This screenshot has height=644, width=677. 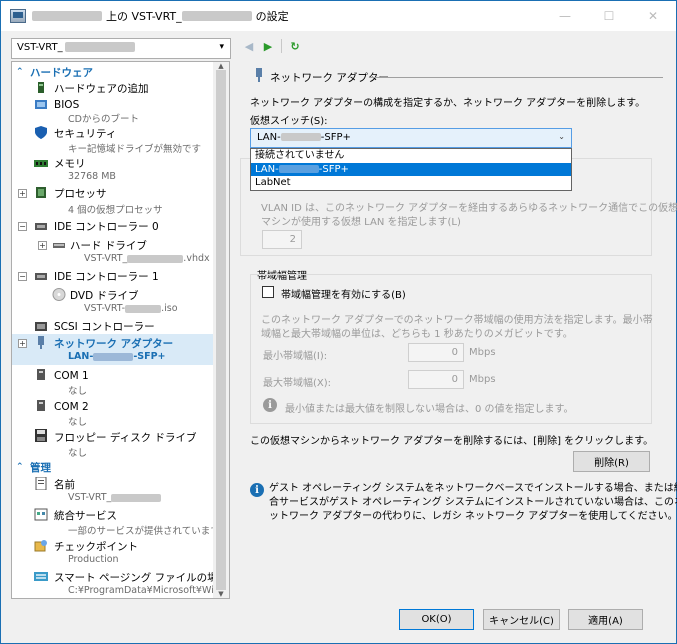 I want to click on tree-item-scsi-controller: SCSI コントローラー, so click(x=113, y=326).